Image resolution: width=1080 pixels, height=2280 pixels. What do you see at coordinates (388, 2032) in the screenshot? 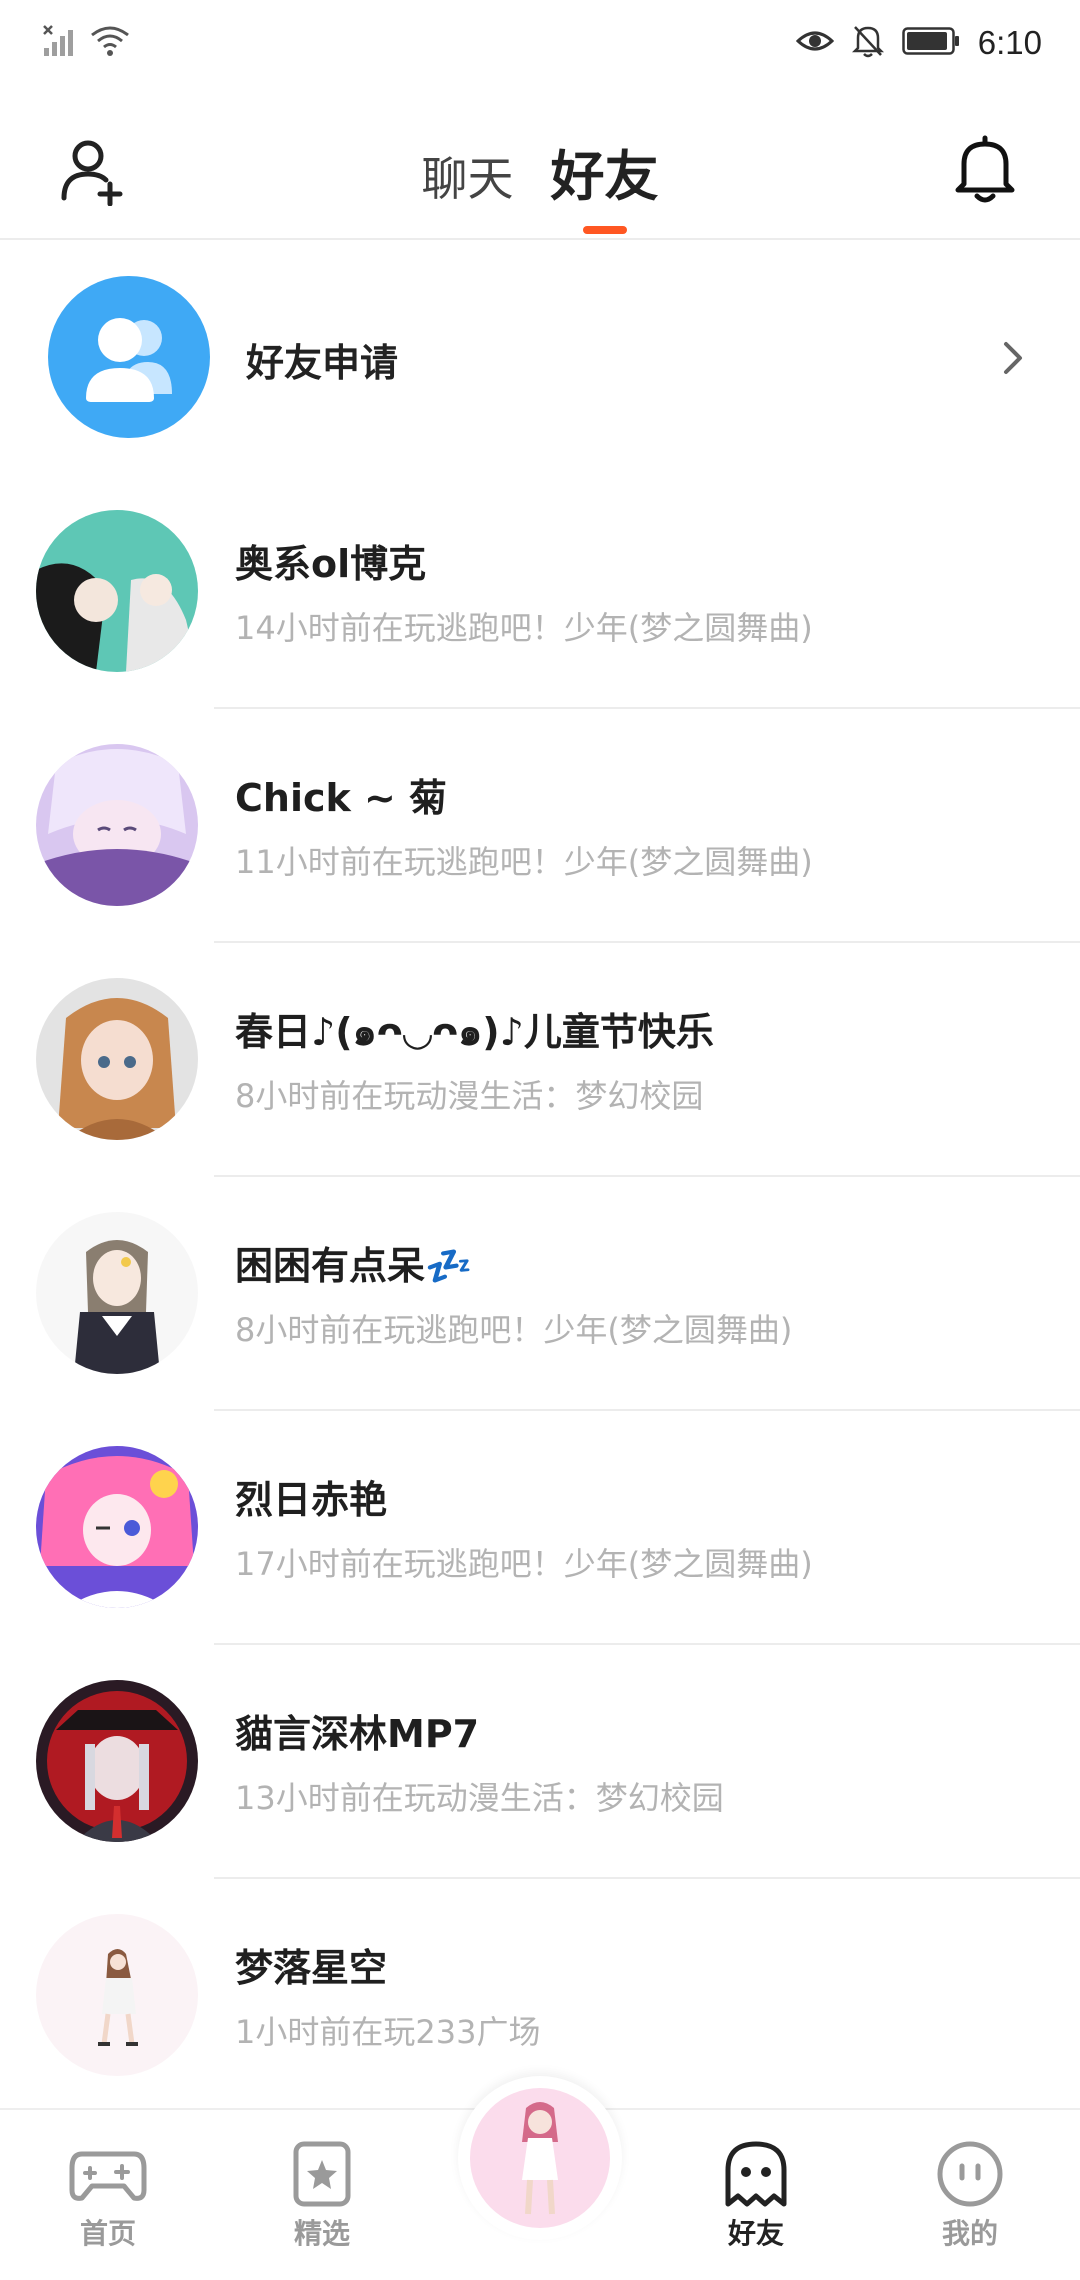
I see `friend-status: 1小时前在玩233广场` at bounding box center [388, 2032].